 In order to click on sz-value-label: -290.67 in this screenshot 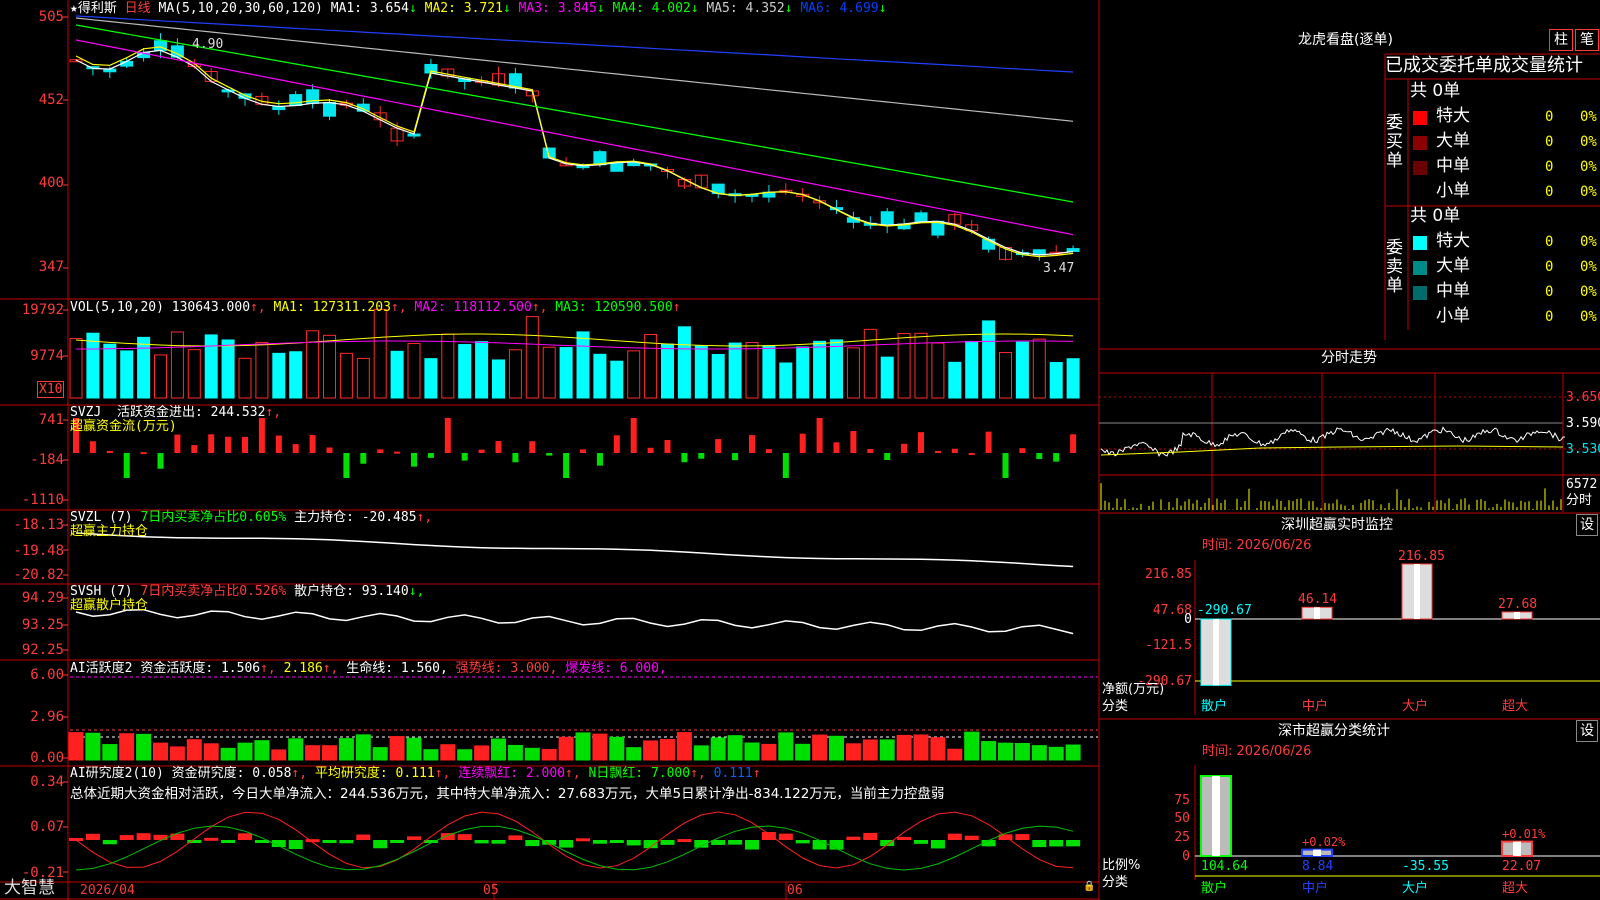, I will do `click(1224, 610)`.